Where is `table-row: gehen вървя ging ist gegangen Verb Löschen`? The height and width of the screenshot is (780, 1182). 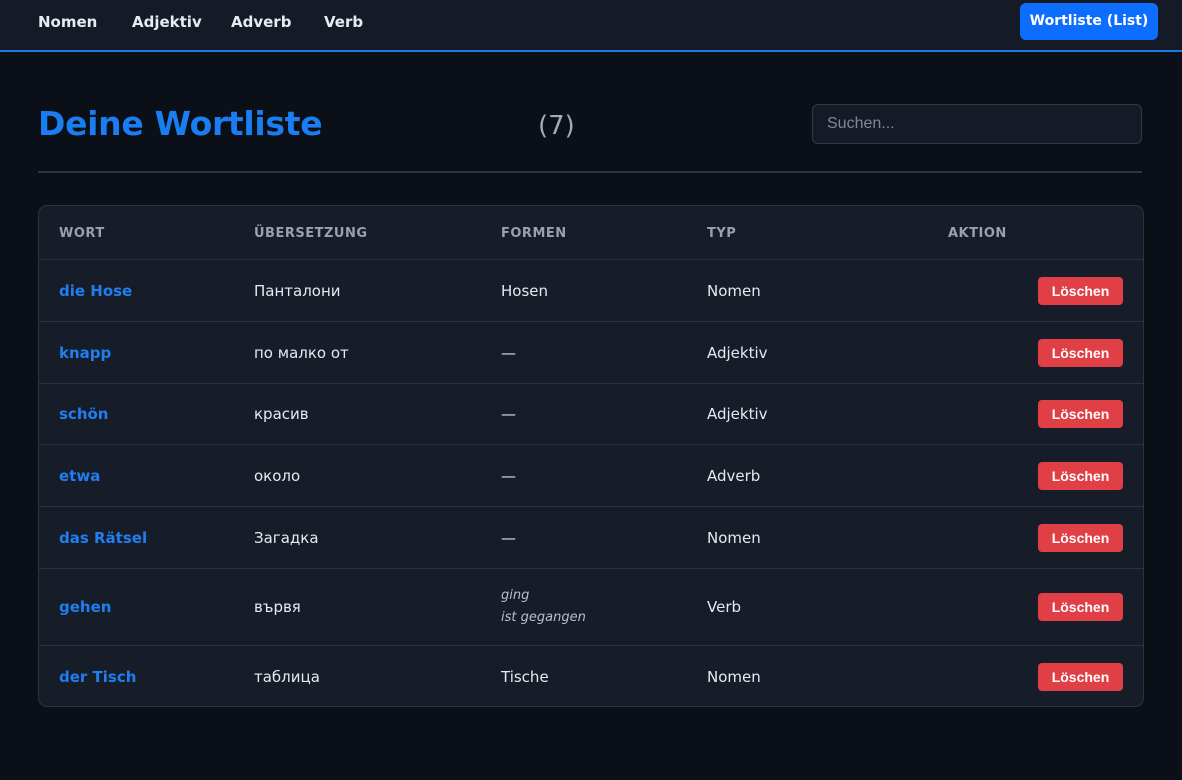
table-row: gehen вървя ging ist gegangen Verb Löschen is located at coordinates (591, 607).